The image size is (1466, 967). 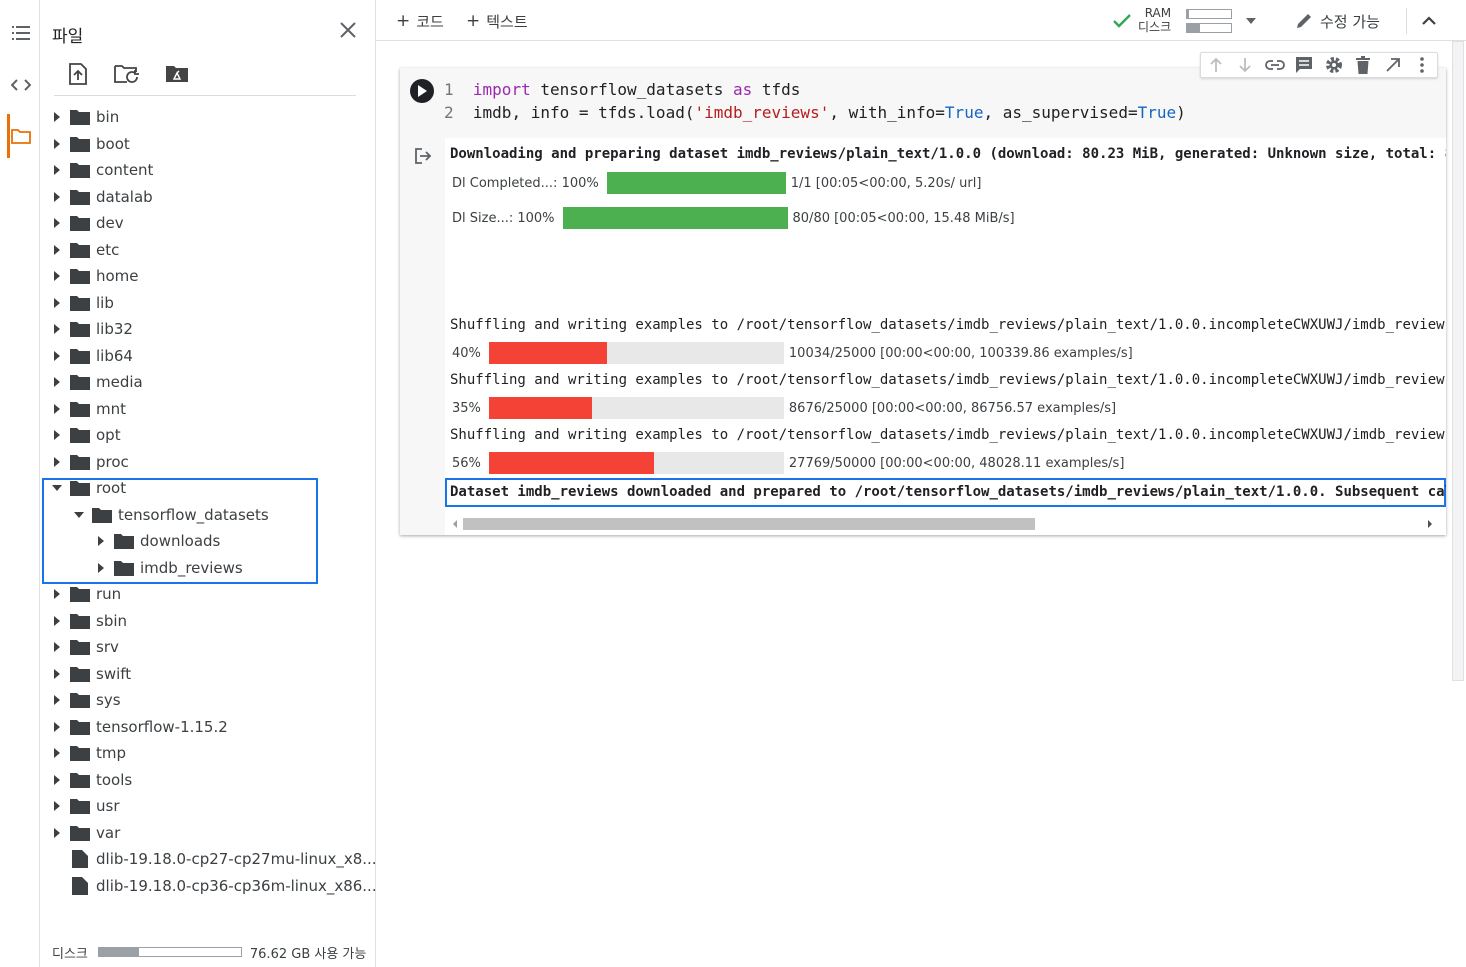 What do you see at coordinates (449, 112) in the screenshot?
I see `line-number: 2` at bounding box center [449, 112].